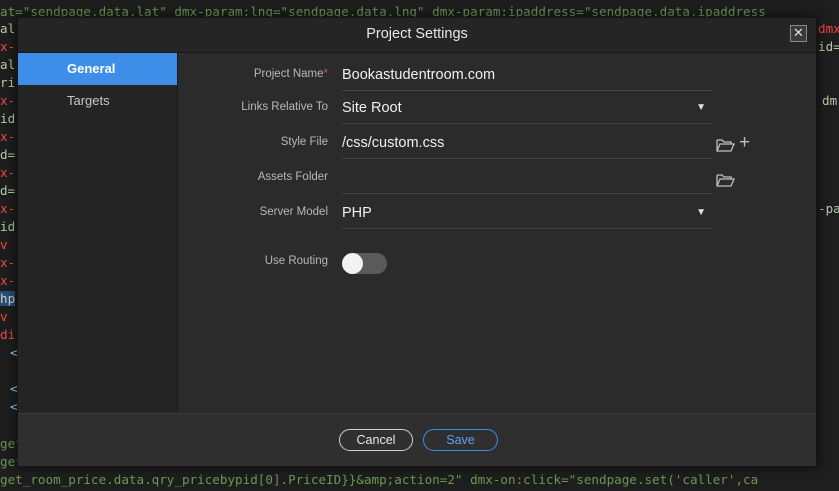 This screenshot has height=491, width=839. Describe the element at coordinates (417, 439) in the screenshot. I see `dialog-footer: Cancel Save` at that location.